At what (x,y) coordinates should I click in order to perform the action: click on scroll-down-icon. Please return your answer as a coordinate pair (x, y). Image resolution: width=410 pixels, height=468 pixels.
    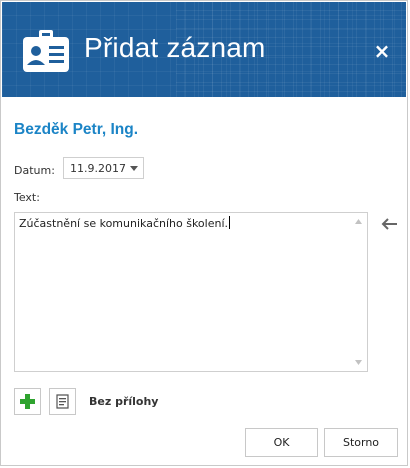
    Looking at the image, I should click on (358, 362).